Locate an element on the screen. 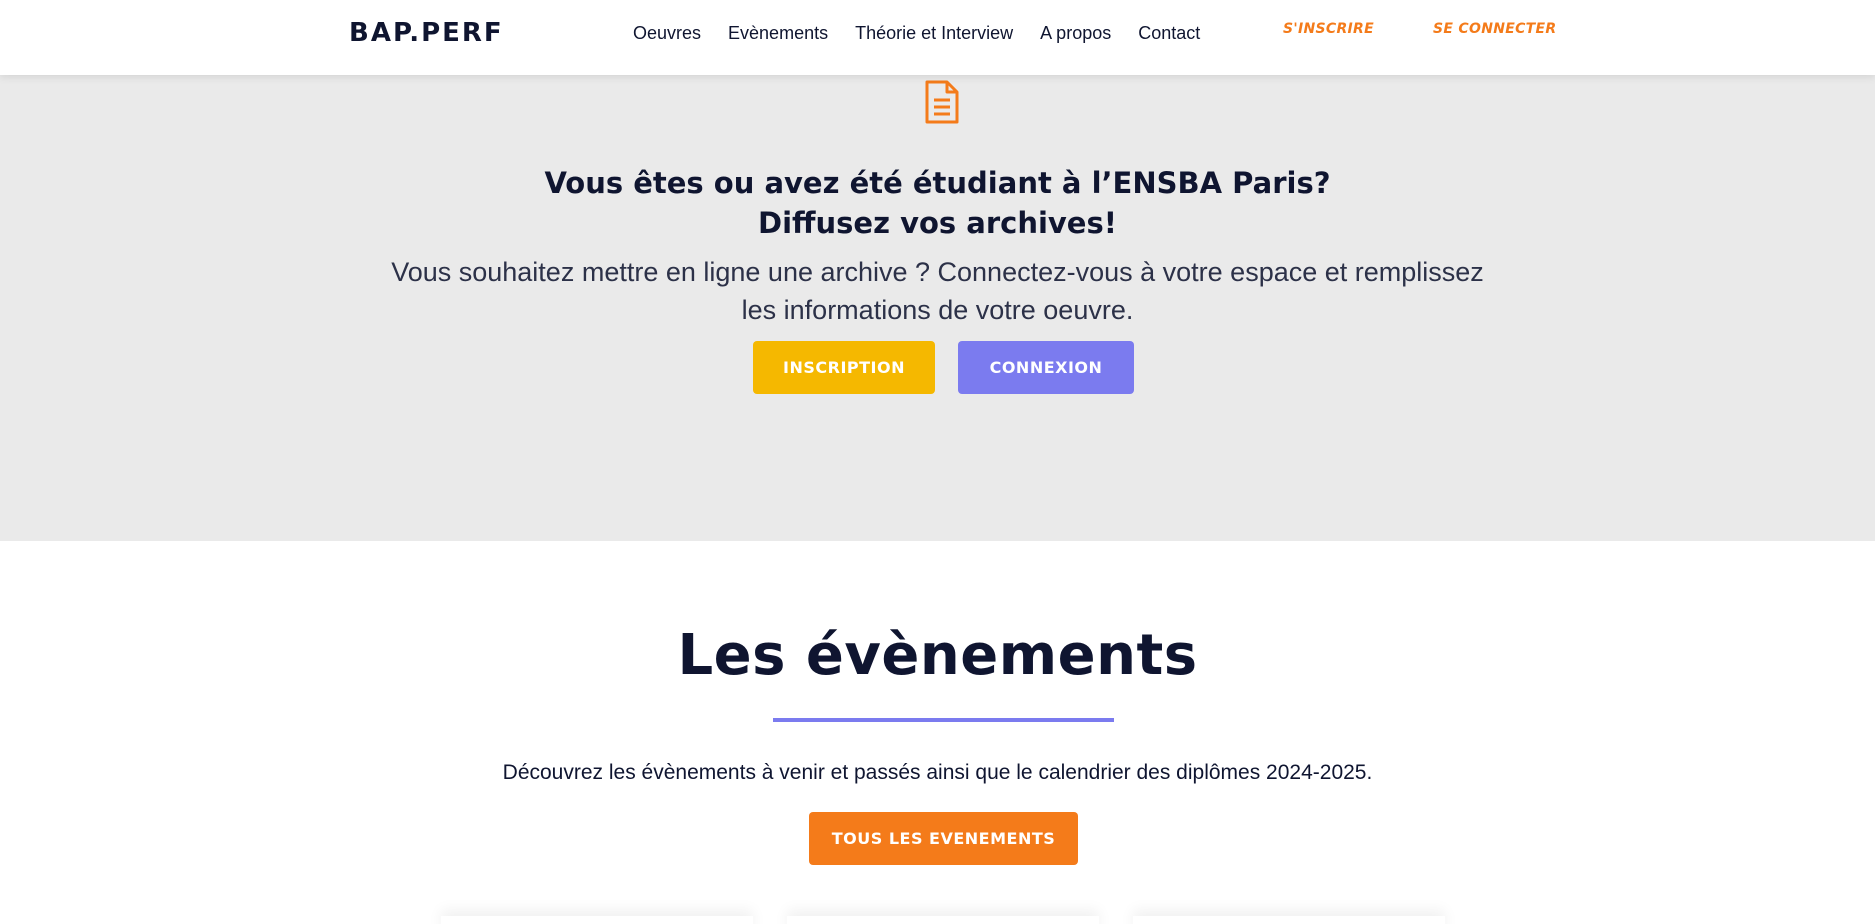  all-events-button: TOUS LES EVENEMENTS is located at coordinates (943, 838).